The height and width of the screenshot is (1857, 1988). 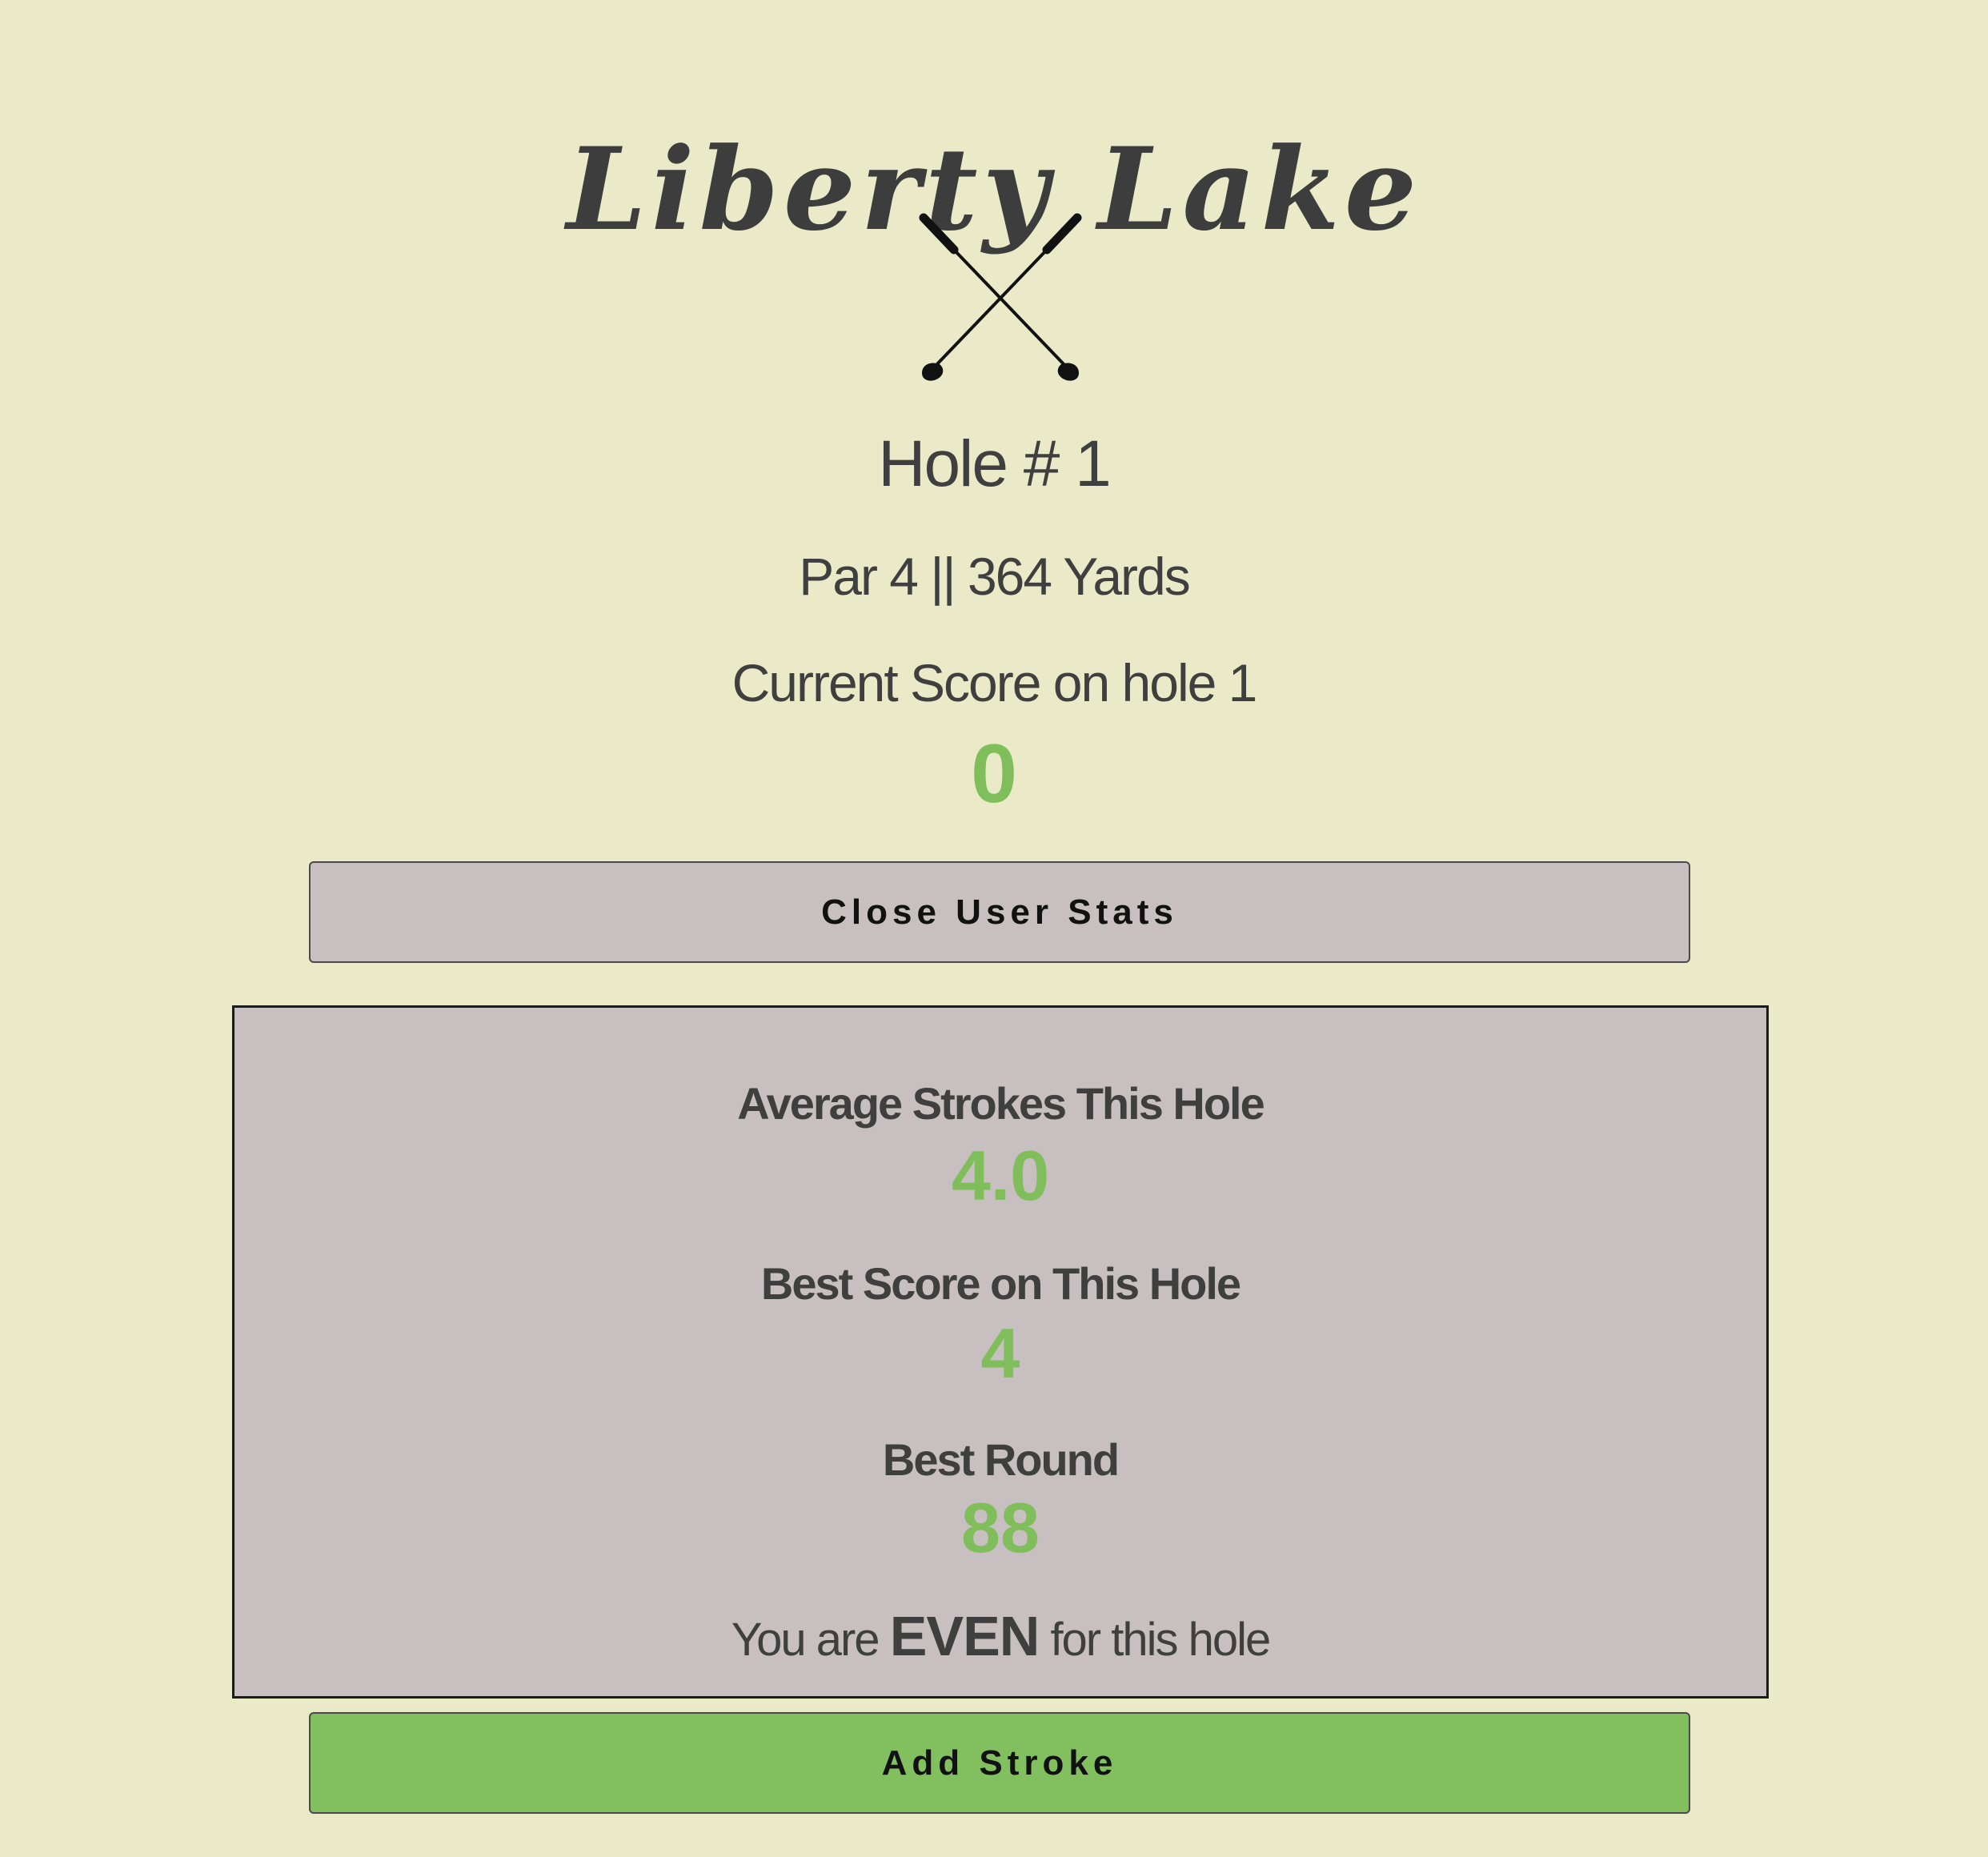 What do you see at coordinates (1000, 1763) in the screenshot?
I see `add-stroke-button: Add Stroke` at bounding box center [1000, 1763].